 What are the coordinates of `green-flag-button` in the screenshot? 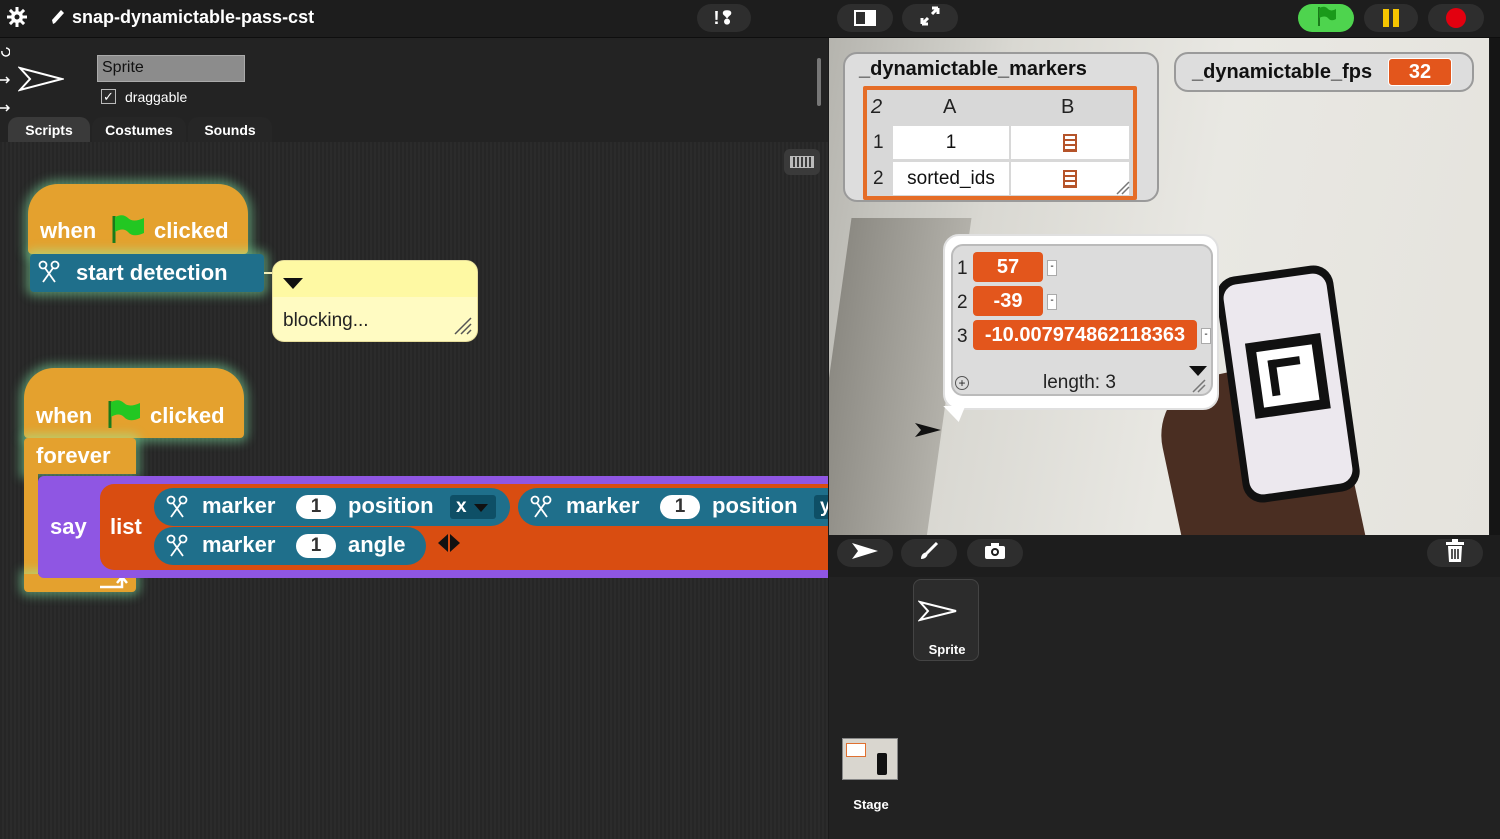 It's located at (1326, 18).